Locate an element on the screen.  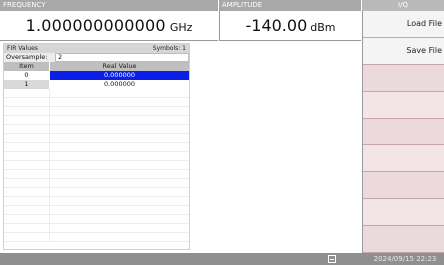
fir-header: FIR Values Symbols: 1 is located at coordinates (96, 48).